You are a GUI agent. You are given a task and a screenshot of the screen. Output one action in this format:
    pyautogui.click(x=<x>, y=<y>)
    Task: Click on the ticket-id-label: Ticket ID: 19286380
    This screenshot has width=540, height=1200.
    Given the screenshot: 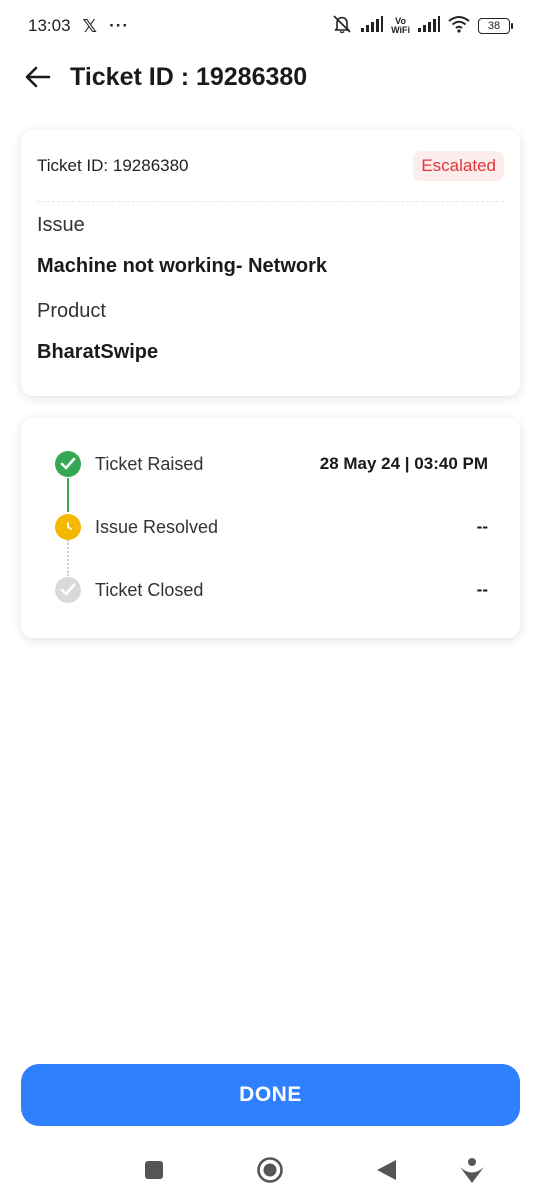 What is the action you would take?
    pyautogui.click(x=113, y=165)
    